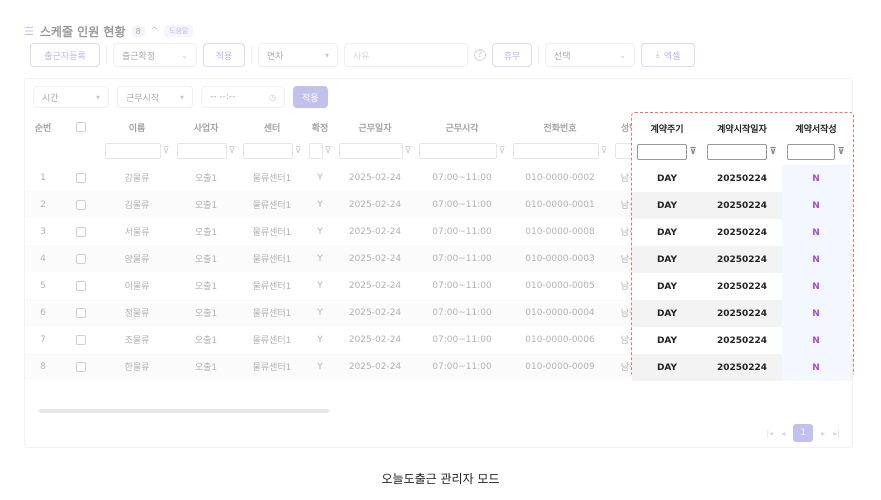  What do you see at coordinates (206, 127) in the screenshot?
I see `column-header: 사업자` at bounding box center [206, 127].